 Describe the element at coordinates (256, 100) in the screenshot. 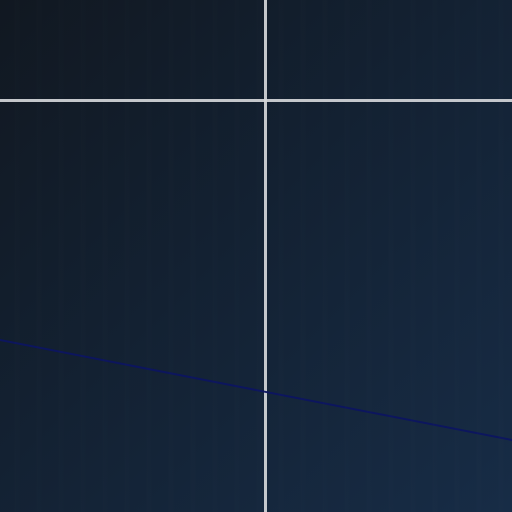

I see `horizontal-guide-line` at that location.